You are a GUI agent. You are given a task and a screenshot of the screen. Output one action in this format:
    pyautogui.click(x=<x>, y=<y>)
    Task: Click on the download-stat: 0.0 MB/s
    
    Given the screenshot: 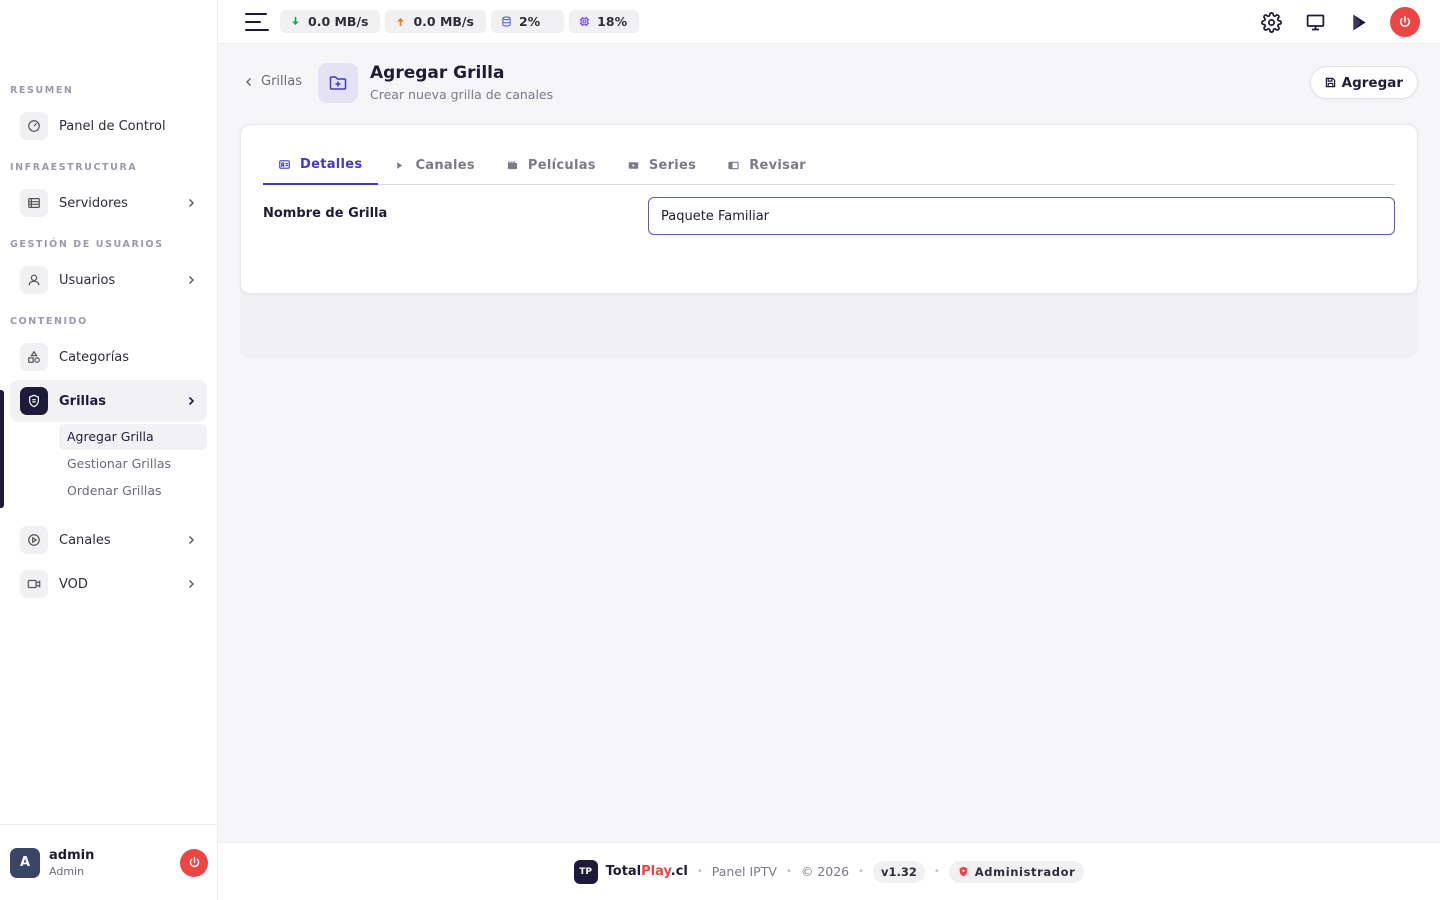 What is the action you would take?
    pyautogui.click(x=330, y=21)
    